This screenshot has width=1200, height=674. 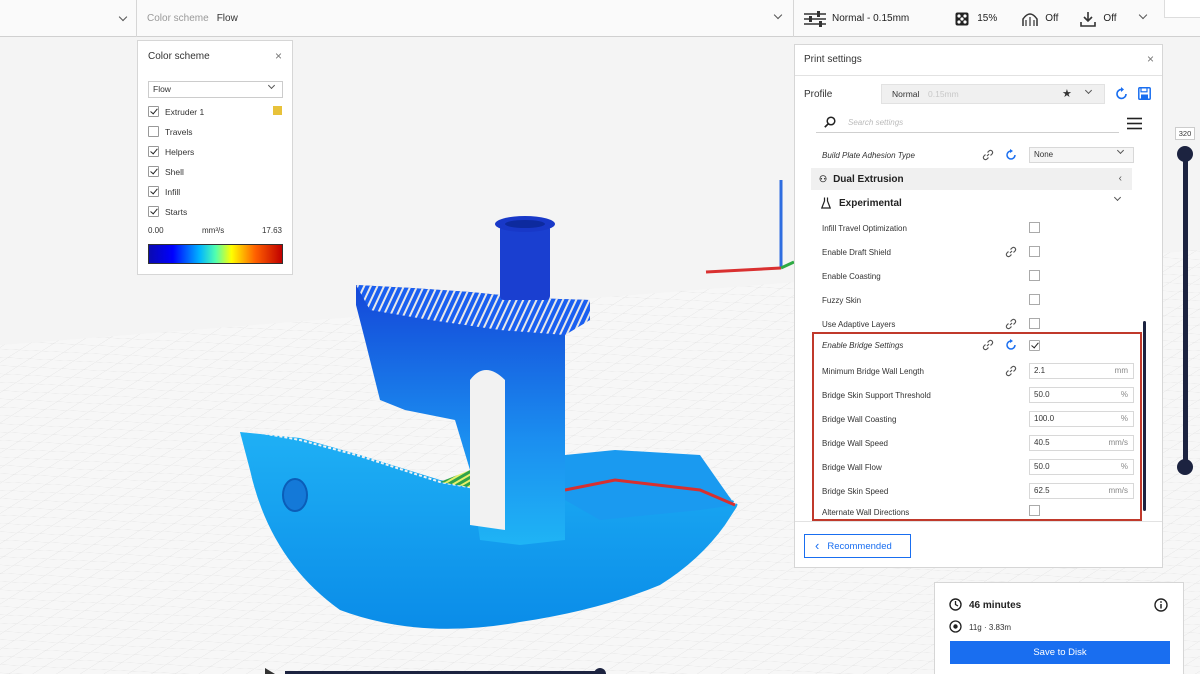 I want to click on left-dropdown, so click(x=68, y=18).